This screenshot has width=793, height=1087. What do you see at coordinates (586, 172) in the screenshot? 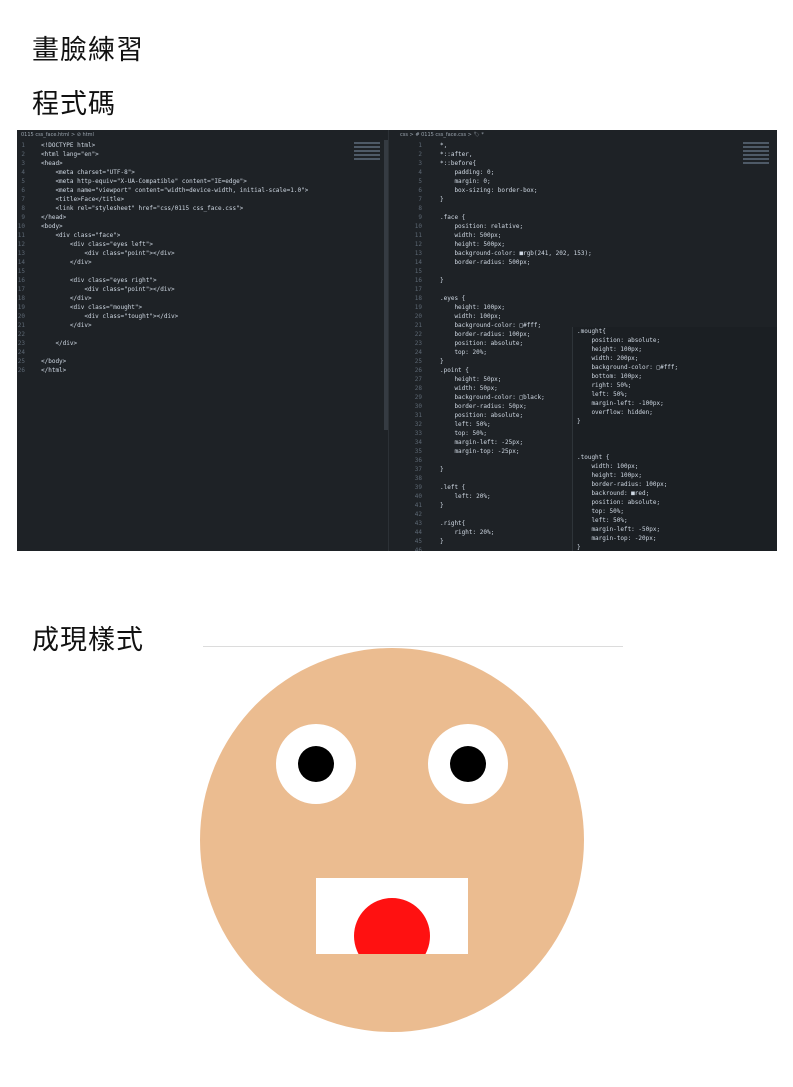
I see `code-line: 4 padding: 0;` at bounding box center [586, 172].